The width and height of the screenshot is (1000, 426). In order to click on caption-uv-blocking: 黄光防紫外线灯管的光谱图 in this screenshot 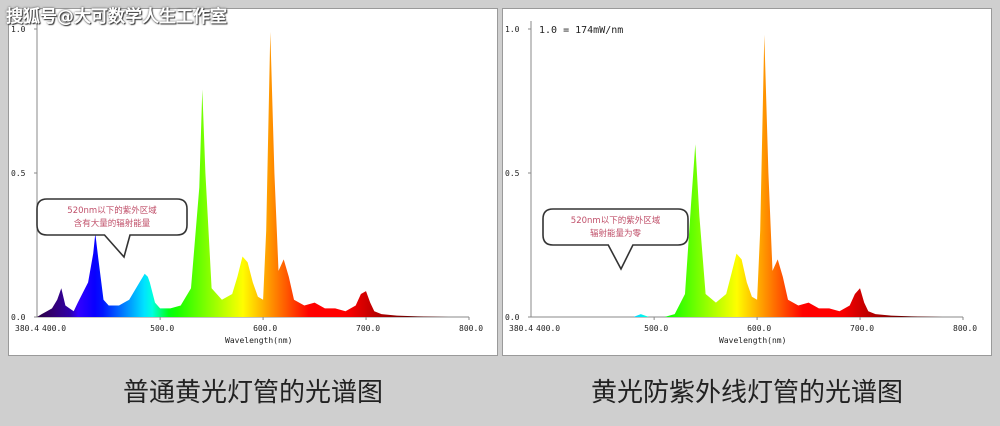, I will do `click(746, 393)`.